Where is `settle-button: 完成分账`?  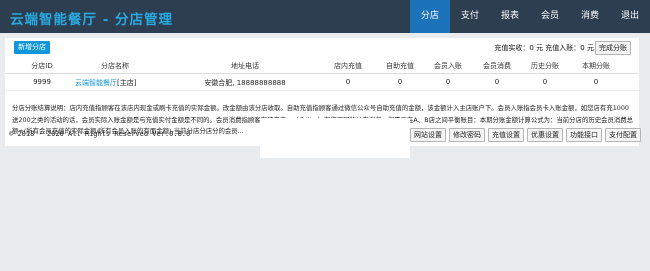 settle-button: 完成分账 is located at coordinates (613, 48).